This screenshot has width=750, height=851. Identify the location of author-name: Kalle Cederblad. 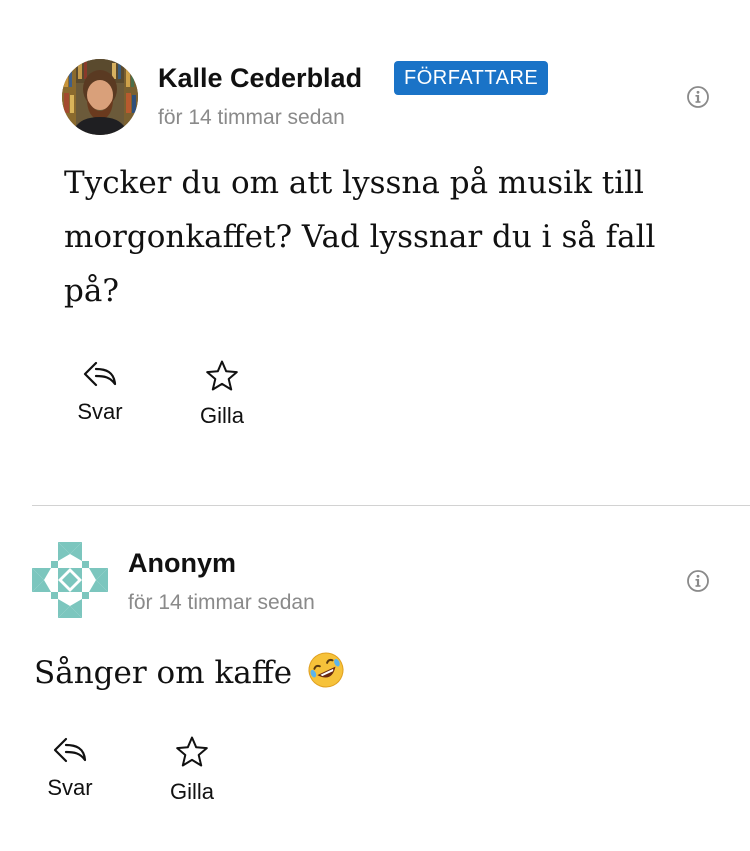
(260, 78).